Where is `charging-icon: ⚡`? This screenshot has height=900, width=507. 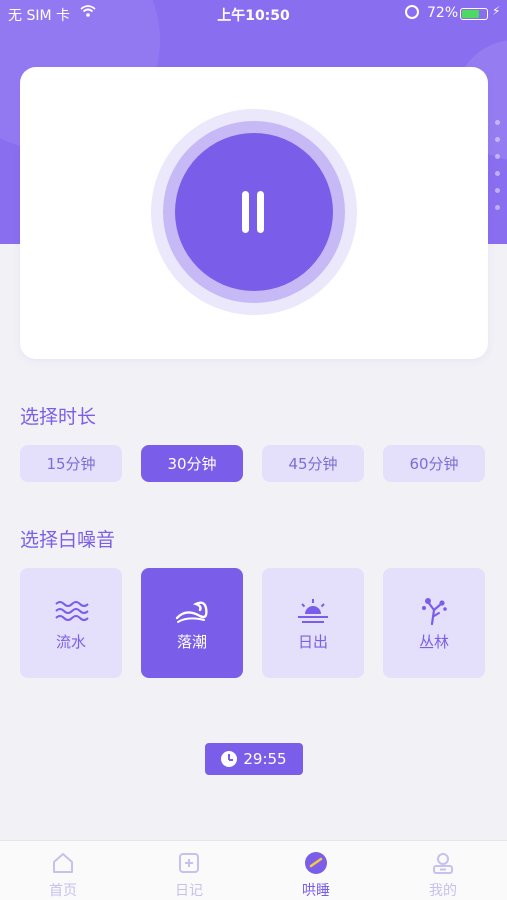
charging-icon: ⚡ is located at coordinates (496, 11).